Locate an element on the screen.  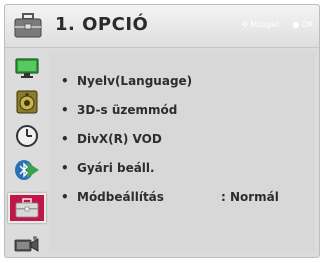
sidebar-item-input is located at coordinates (27, 244).